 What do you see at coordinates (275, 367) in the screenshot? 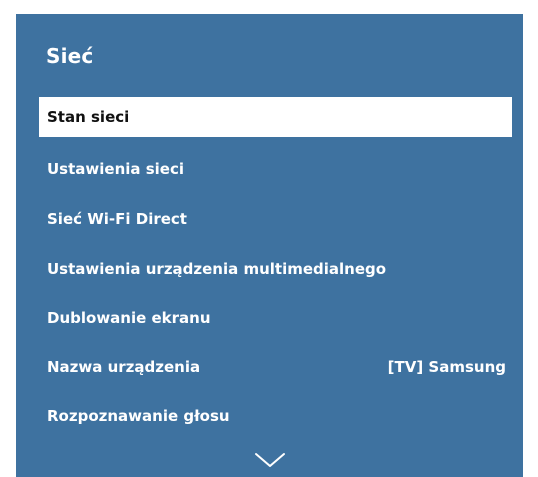
I see `menu-item-device-name: Nazwa urządzenia [TV] Samsung` at bounding box center [275, 367].